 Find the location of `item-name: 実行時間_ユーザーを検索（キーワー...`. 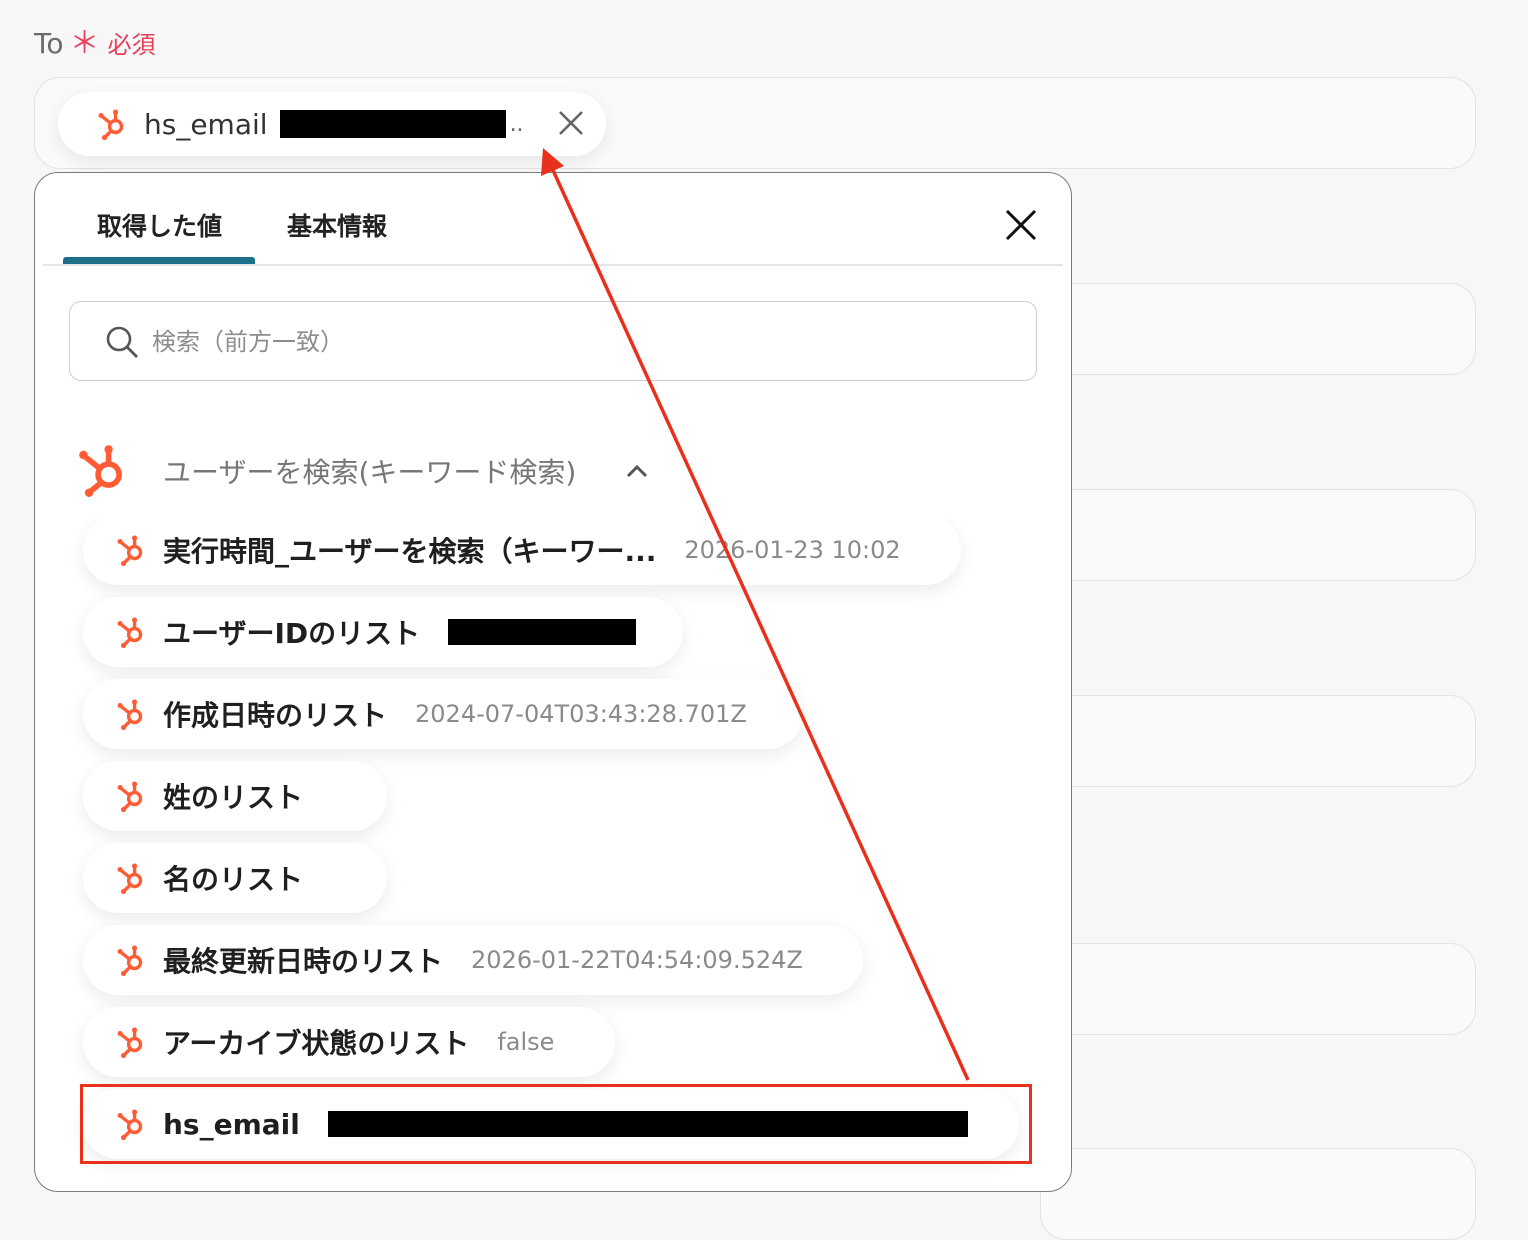

item-name: 実行時間_ユーザーを検索（キーワー... is located at coordinates (410, 551).